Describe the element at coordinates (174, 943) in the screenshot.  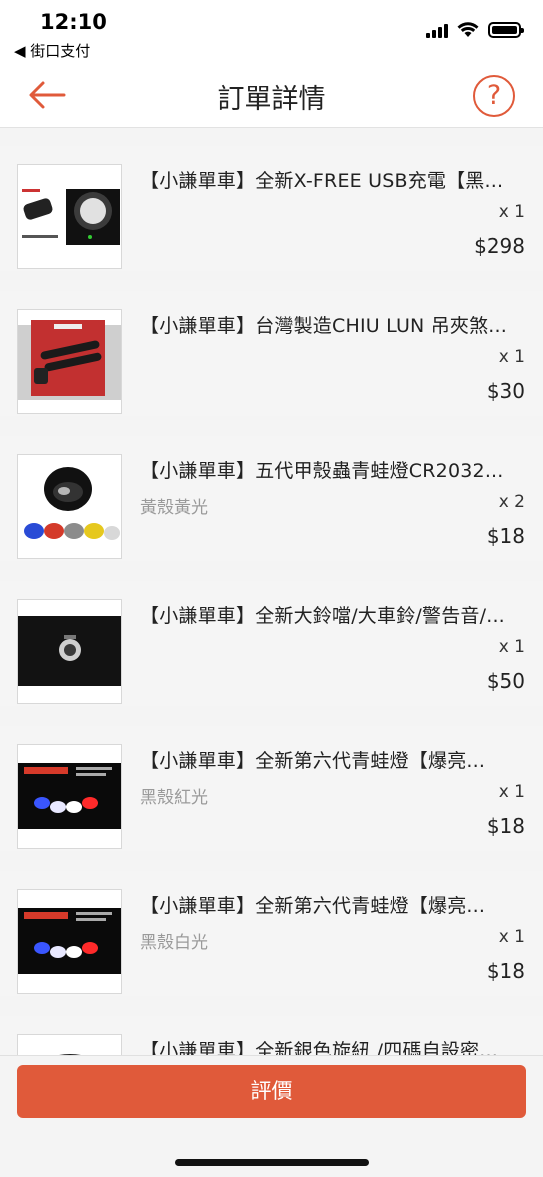
I see `product-variant: 黑殼白光` at that location.